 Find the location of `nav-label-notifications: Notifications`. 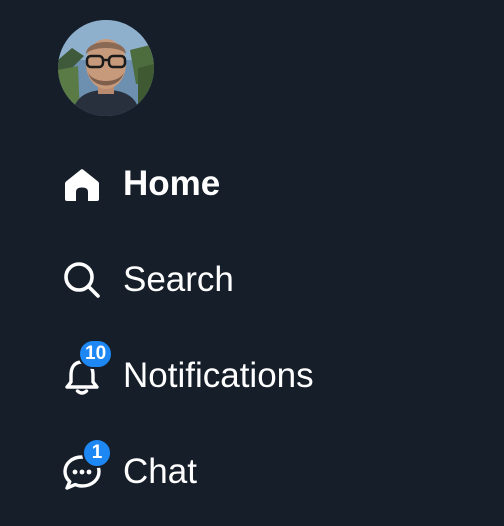

nav-label-notifications: Notifications is located at coordinates (218, 375).